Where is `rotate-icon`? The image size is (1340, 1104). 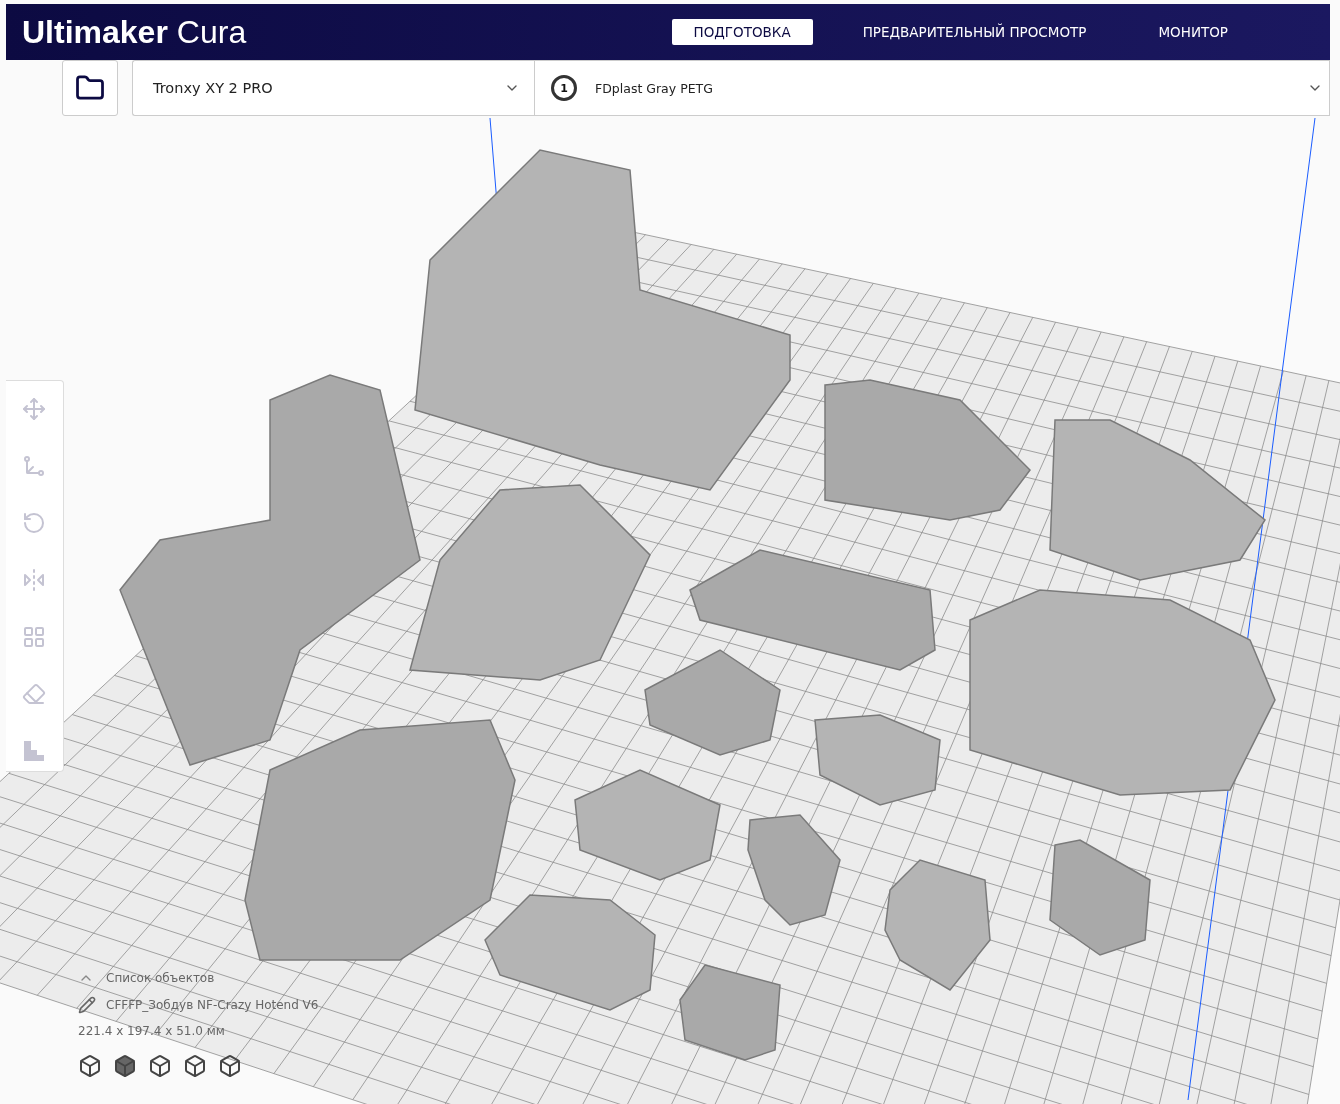
rotate-icon is located at coordinates (33, 523).